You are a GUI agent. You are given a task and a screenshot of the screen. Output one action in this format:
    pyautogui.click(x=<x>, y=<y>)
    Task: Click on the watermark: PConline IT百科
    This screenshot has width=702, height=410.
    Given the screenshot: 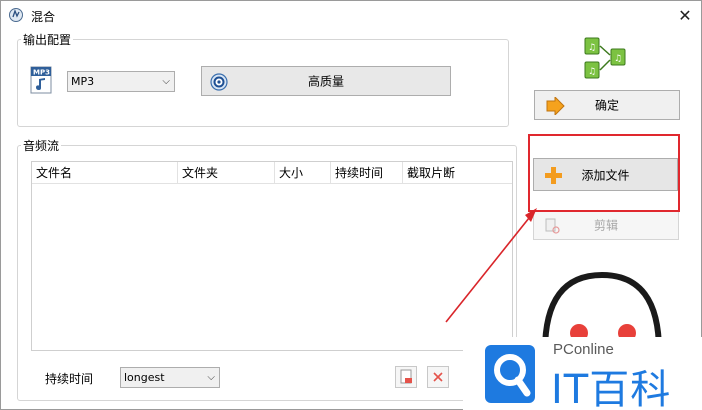 What is the action you would take?
    pyautogui.click(x=582, y=373)
    